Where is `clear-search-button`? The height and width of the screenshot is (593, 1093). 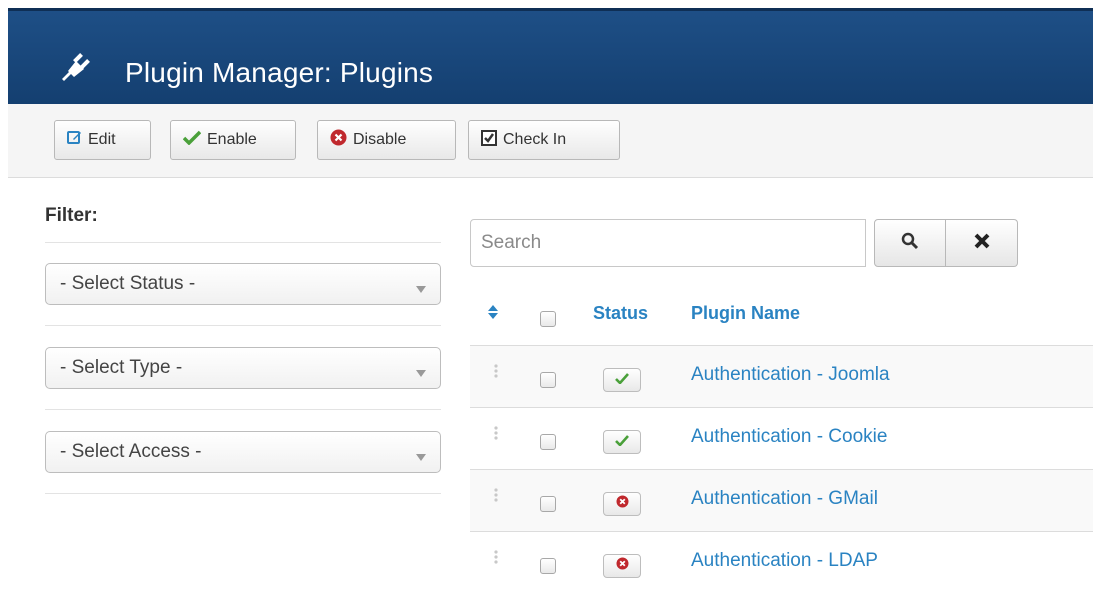
clear-search-button is located at coordinates (982, 243).